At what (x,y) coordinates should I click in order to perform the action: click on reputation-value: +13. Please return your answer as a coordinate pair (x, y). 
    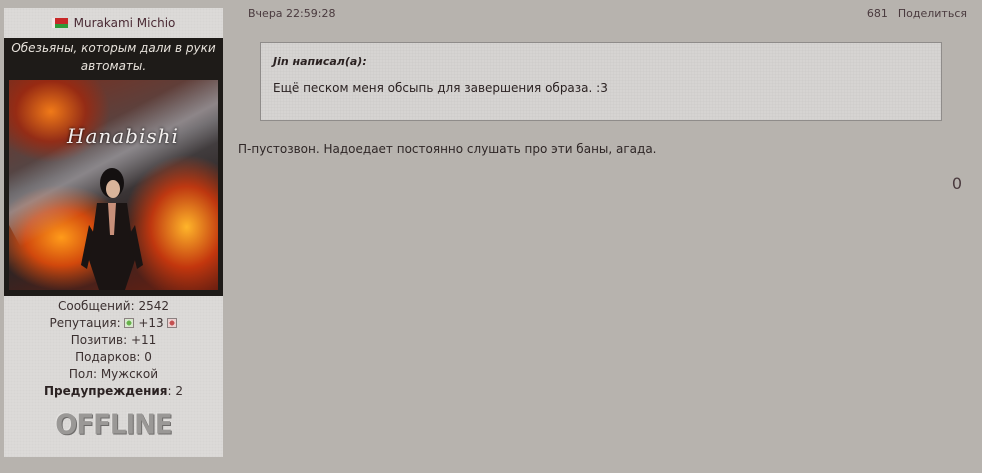
    Looking at the image, I should click on (151, 323).